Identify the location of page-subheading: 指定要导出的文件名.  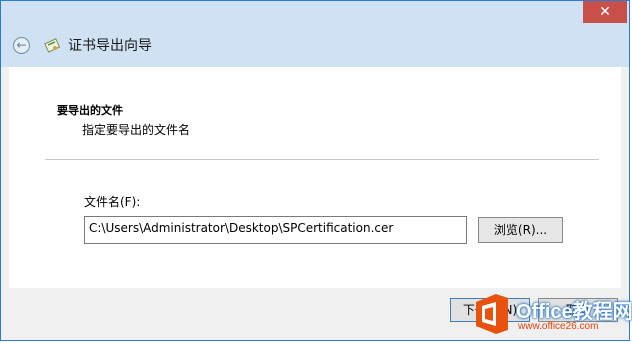
(136, 130).